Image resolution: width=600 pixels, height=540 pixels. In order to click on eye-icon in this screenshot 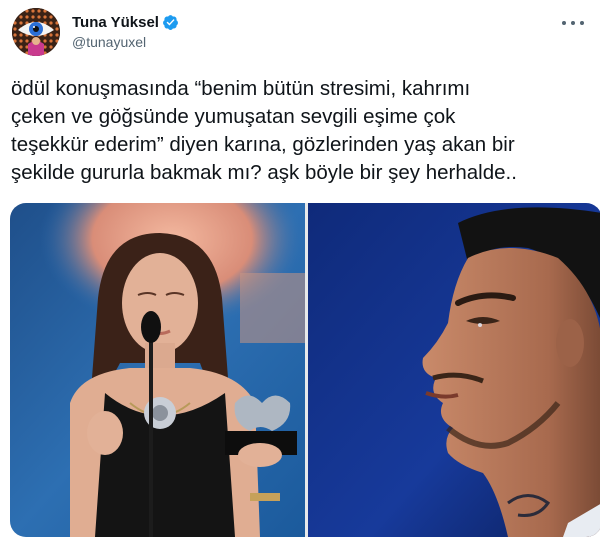, I will do `click(36, 32)`.